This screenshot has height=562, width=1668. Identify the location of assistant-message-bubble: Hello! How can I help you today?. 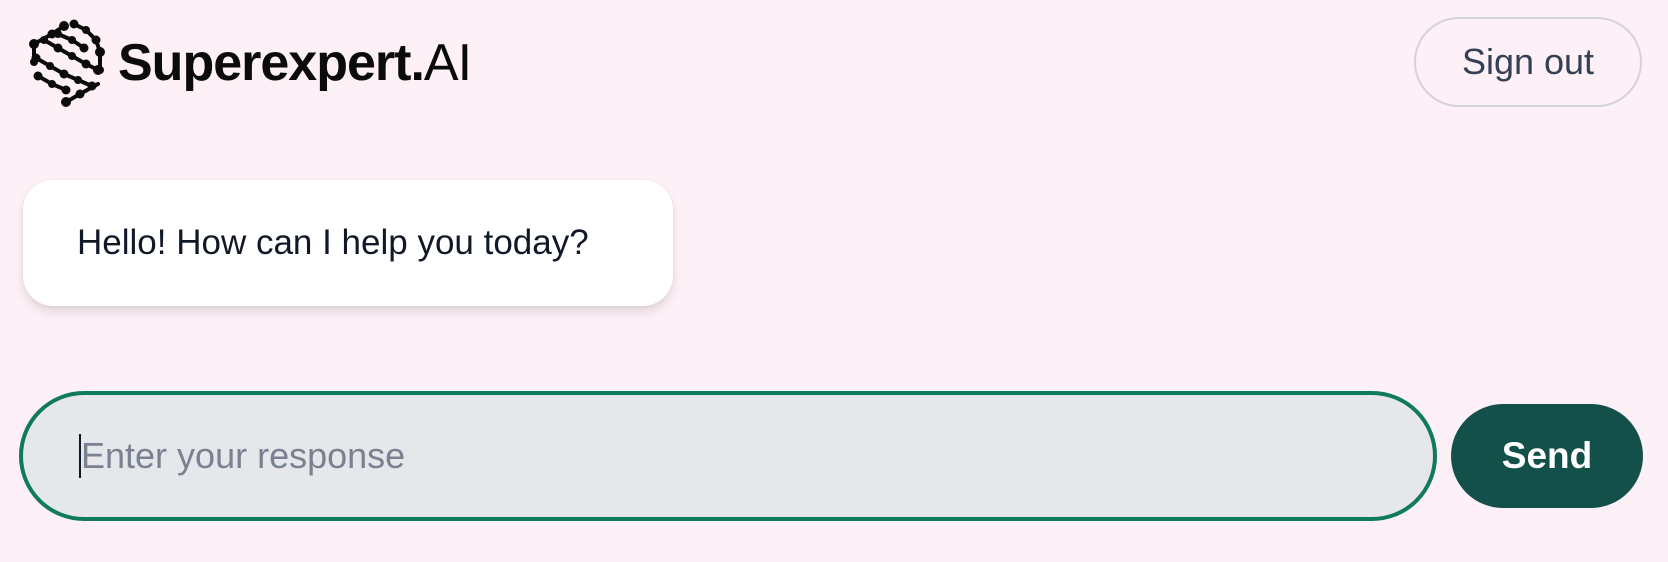
(348, 243).